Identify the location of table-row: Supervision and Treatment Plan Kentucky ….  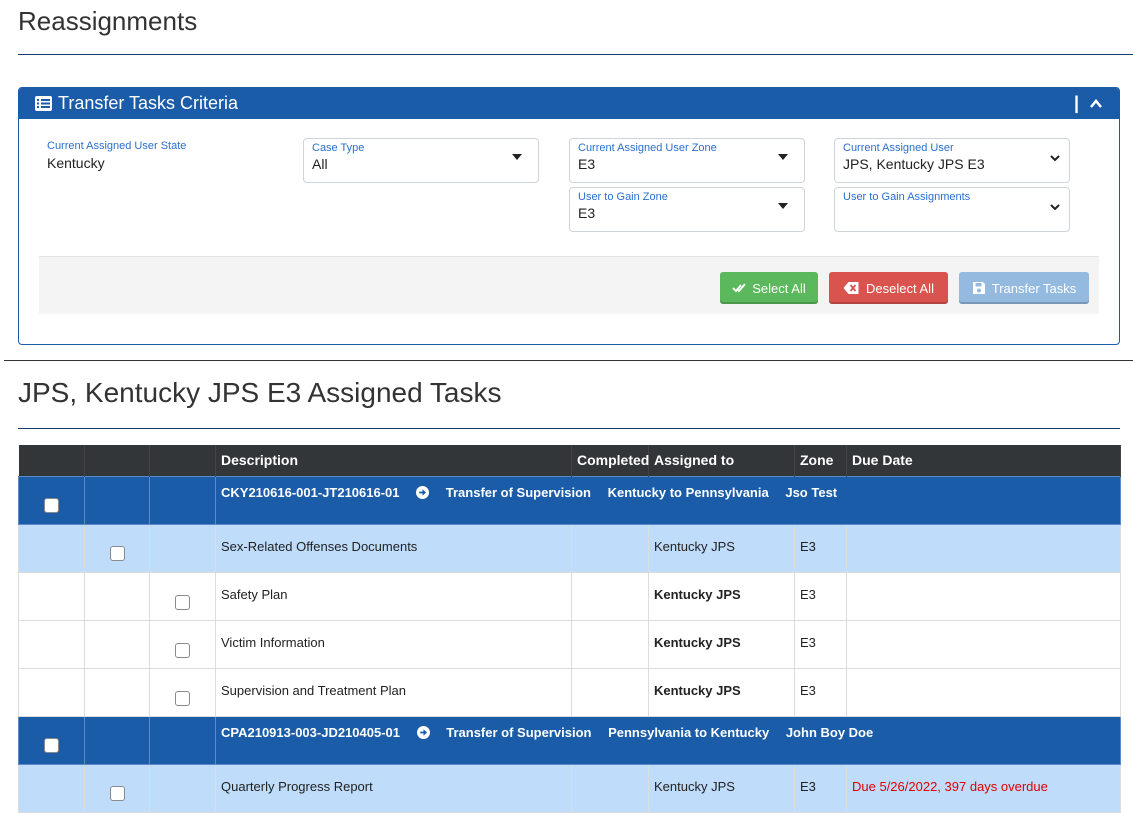
(569, 692).